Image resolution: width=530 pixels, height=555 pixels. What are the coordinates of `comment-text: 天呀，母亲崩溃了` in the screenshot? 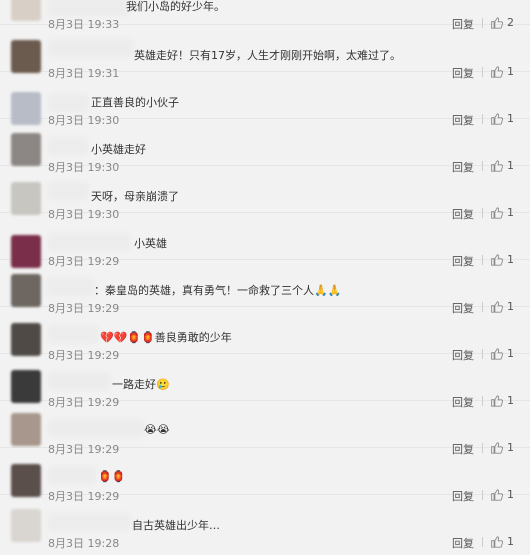 It's located at (135, 196).